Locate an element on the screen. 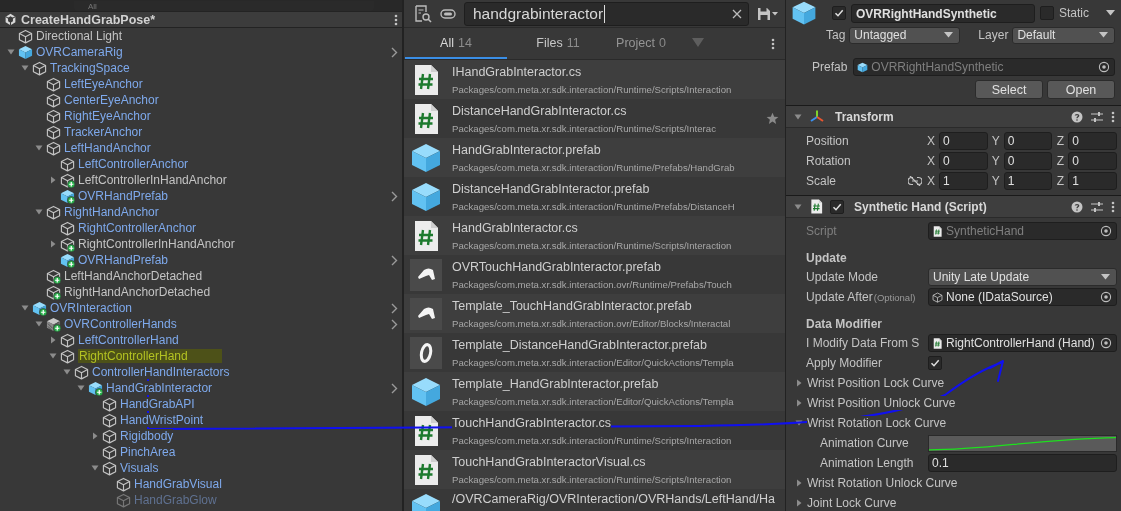 The image size is (1121, 511). foldout: Wrist Rotation Lock Curve is located at coordinates (953, 423).